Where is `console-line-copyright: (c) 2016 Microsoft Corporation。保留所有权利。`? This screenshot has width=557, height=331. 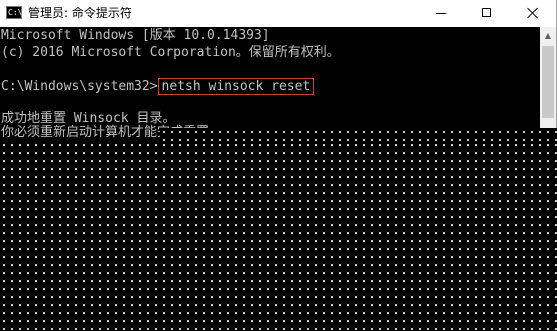
console-line-copyright: (c) 2016 Microsoft Corporation。保留所有权利。 is located at coordinates (170, 52).